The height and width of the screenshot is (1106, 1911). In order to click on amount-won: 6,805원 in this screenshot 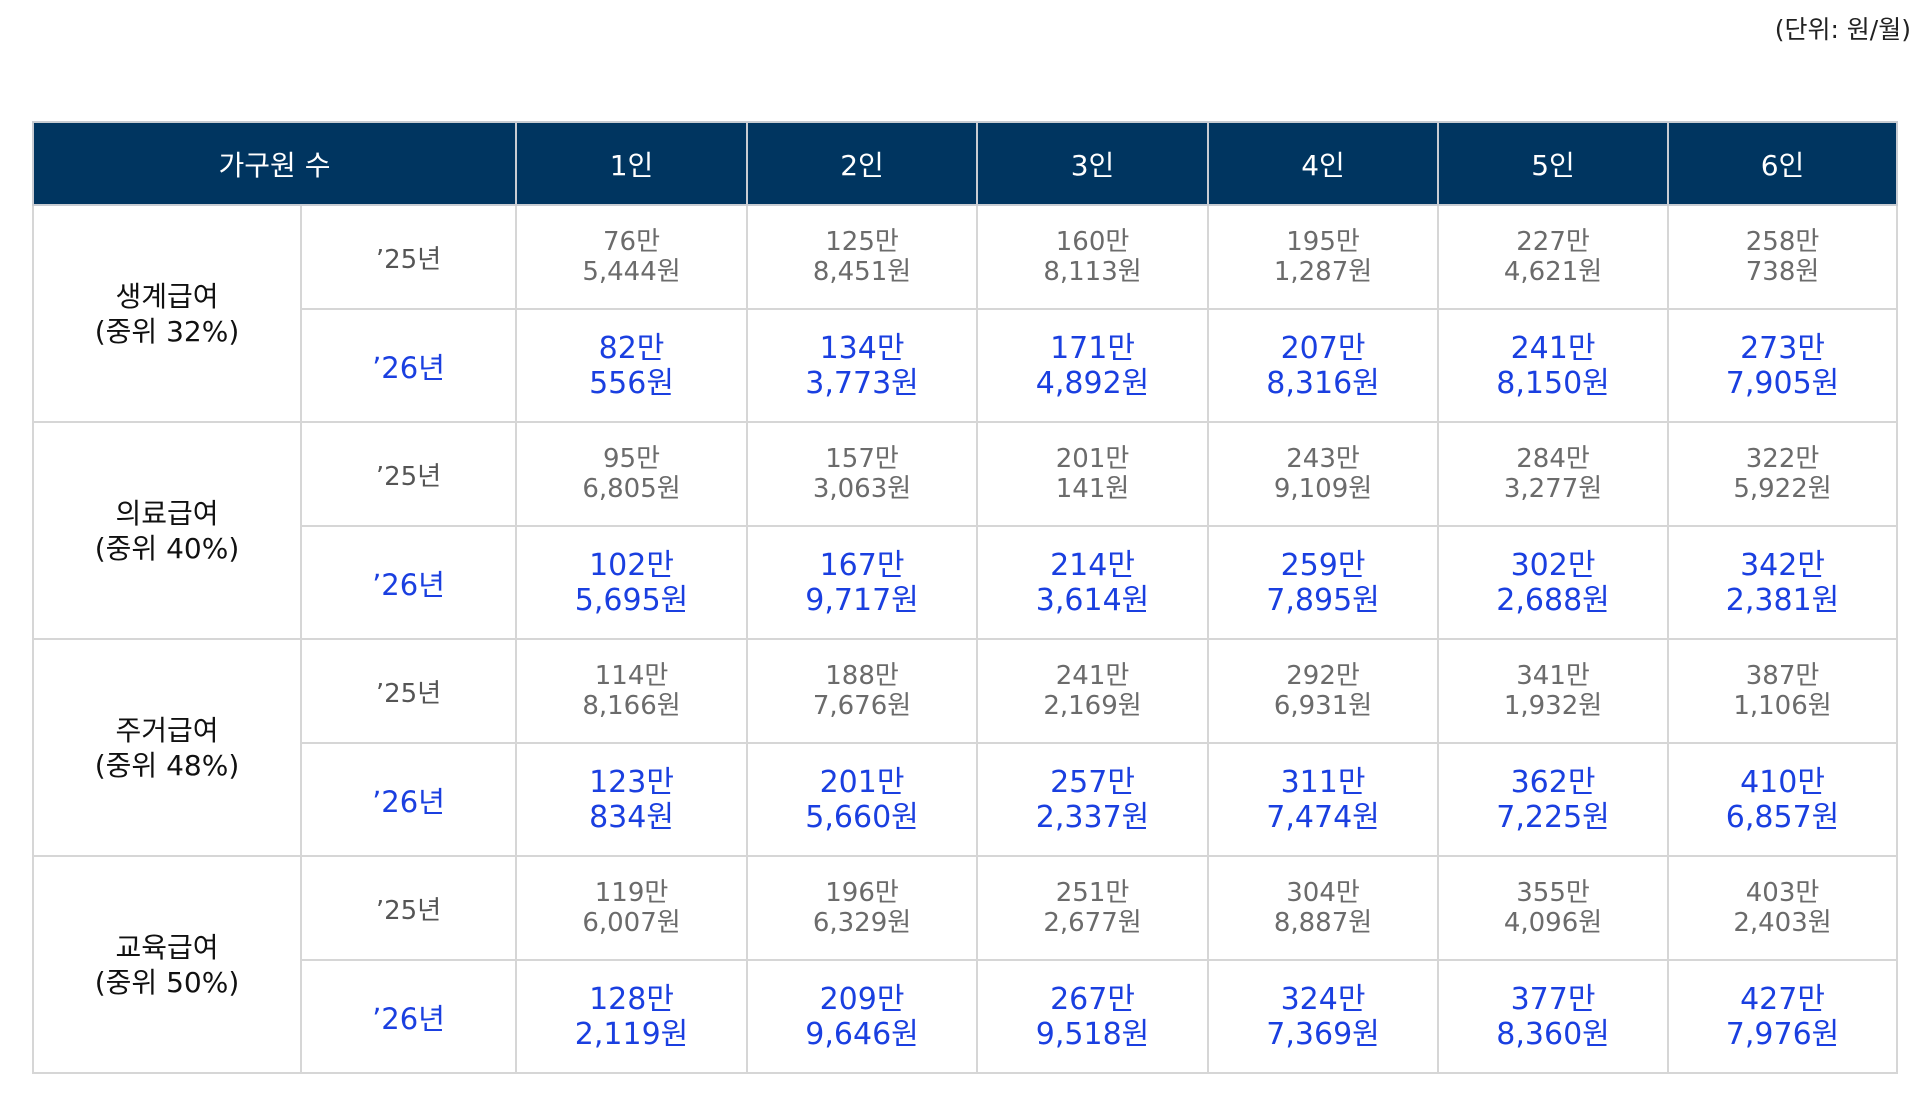, I will do `click(631, 489)`.